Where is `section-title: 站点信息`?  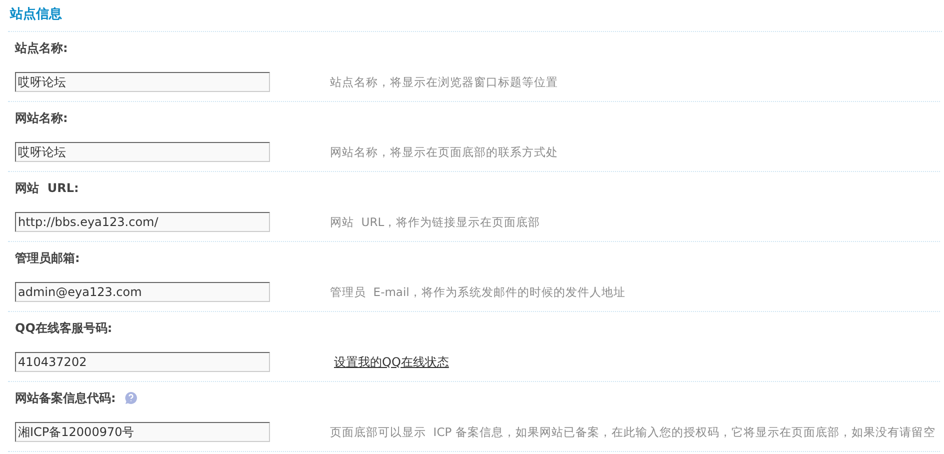 section-title: 站点信息 is located at coordinates (475, 16).